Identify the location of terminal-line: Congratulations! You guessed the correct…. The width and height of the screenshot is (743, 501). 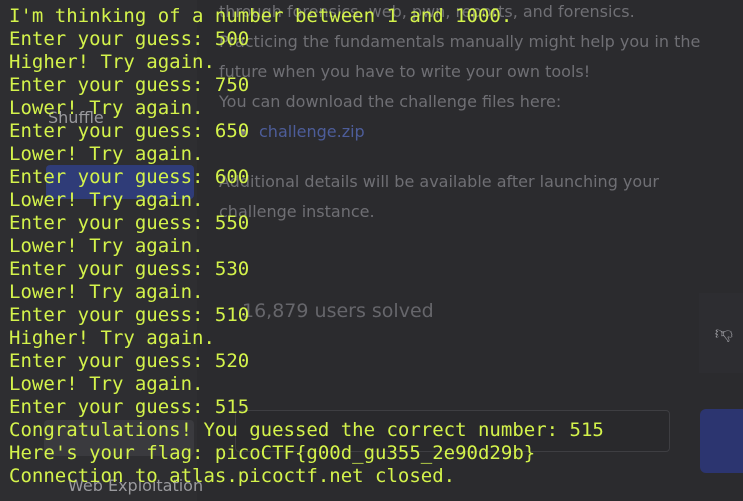
(306, 430).